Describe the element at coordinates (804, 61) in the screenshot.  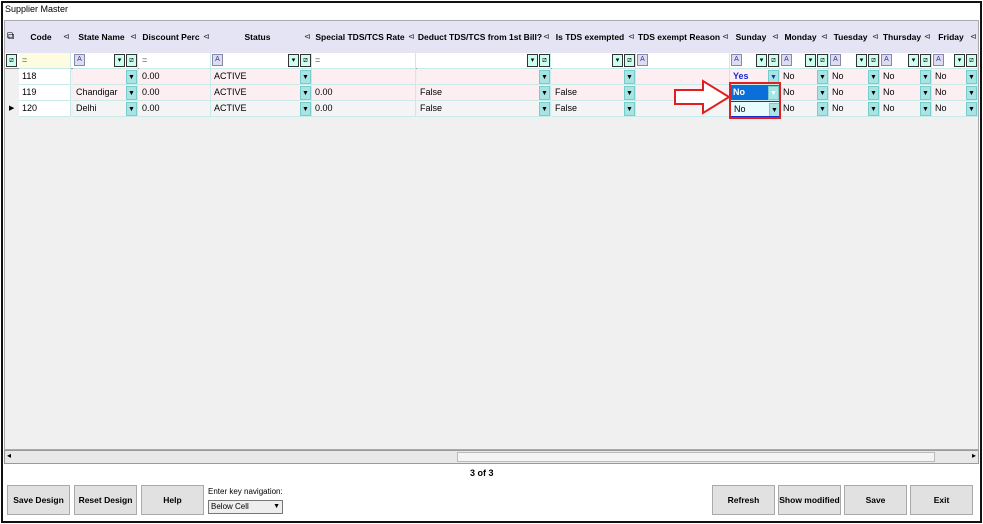
I see `filter-cell-monday: A ▾ ⧄` at that location.